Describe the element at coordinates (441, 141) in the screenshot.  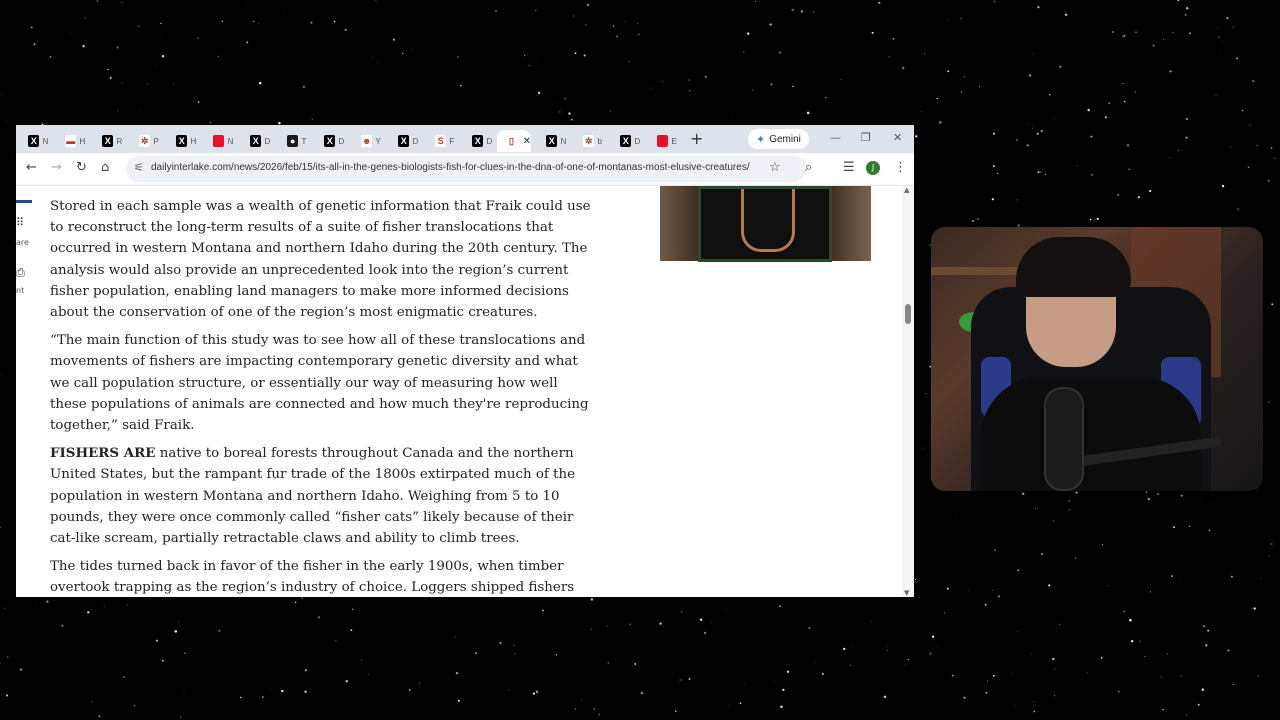
I see `browser-tab: SF` at that location.